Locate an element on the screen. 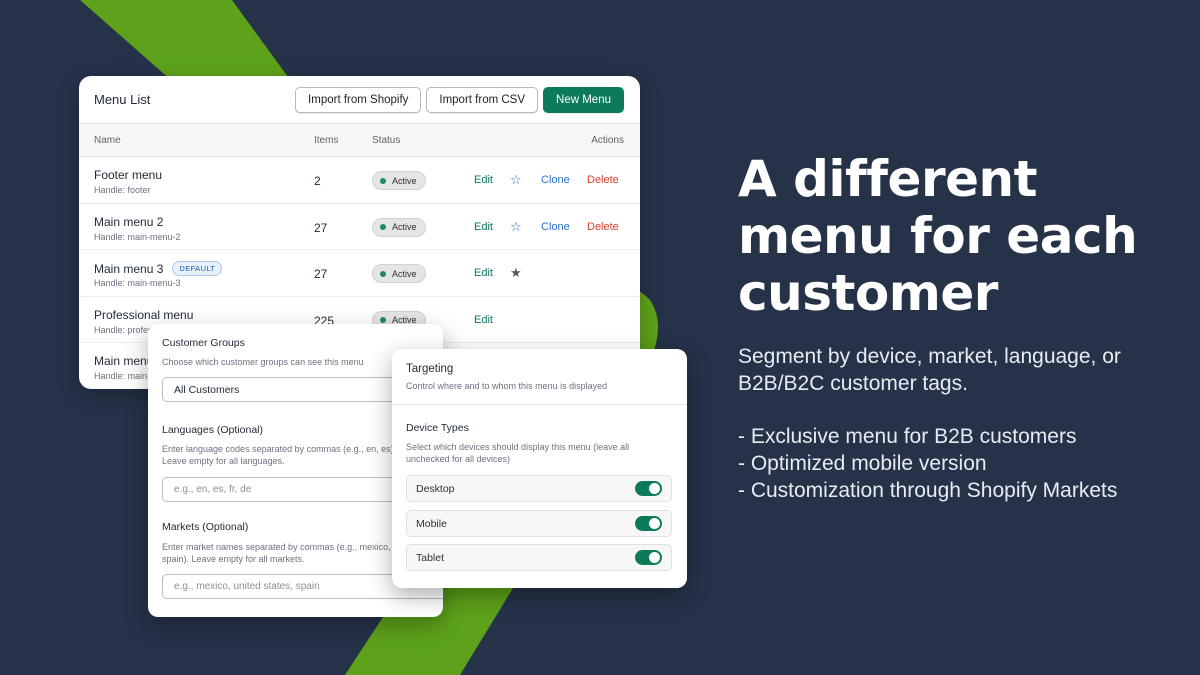  promo-bullet: - Customization through Shopify Markets is located at coordinates (928, 490).